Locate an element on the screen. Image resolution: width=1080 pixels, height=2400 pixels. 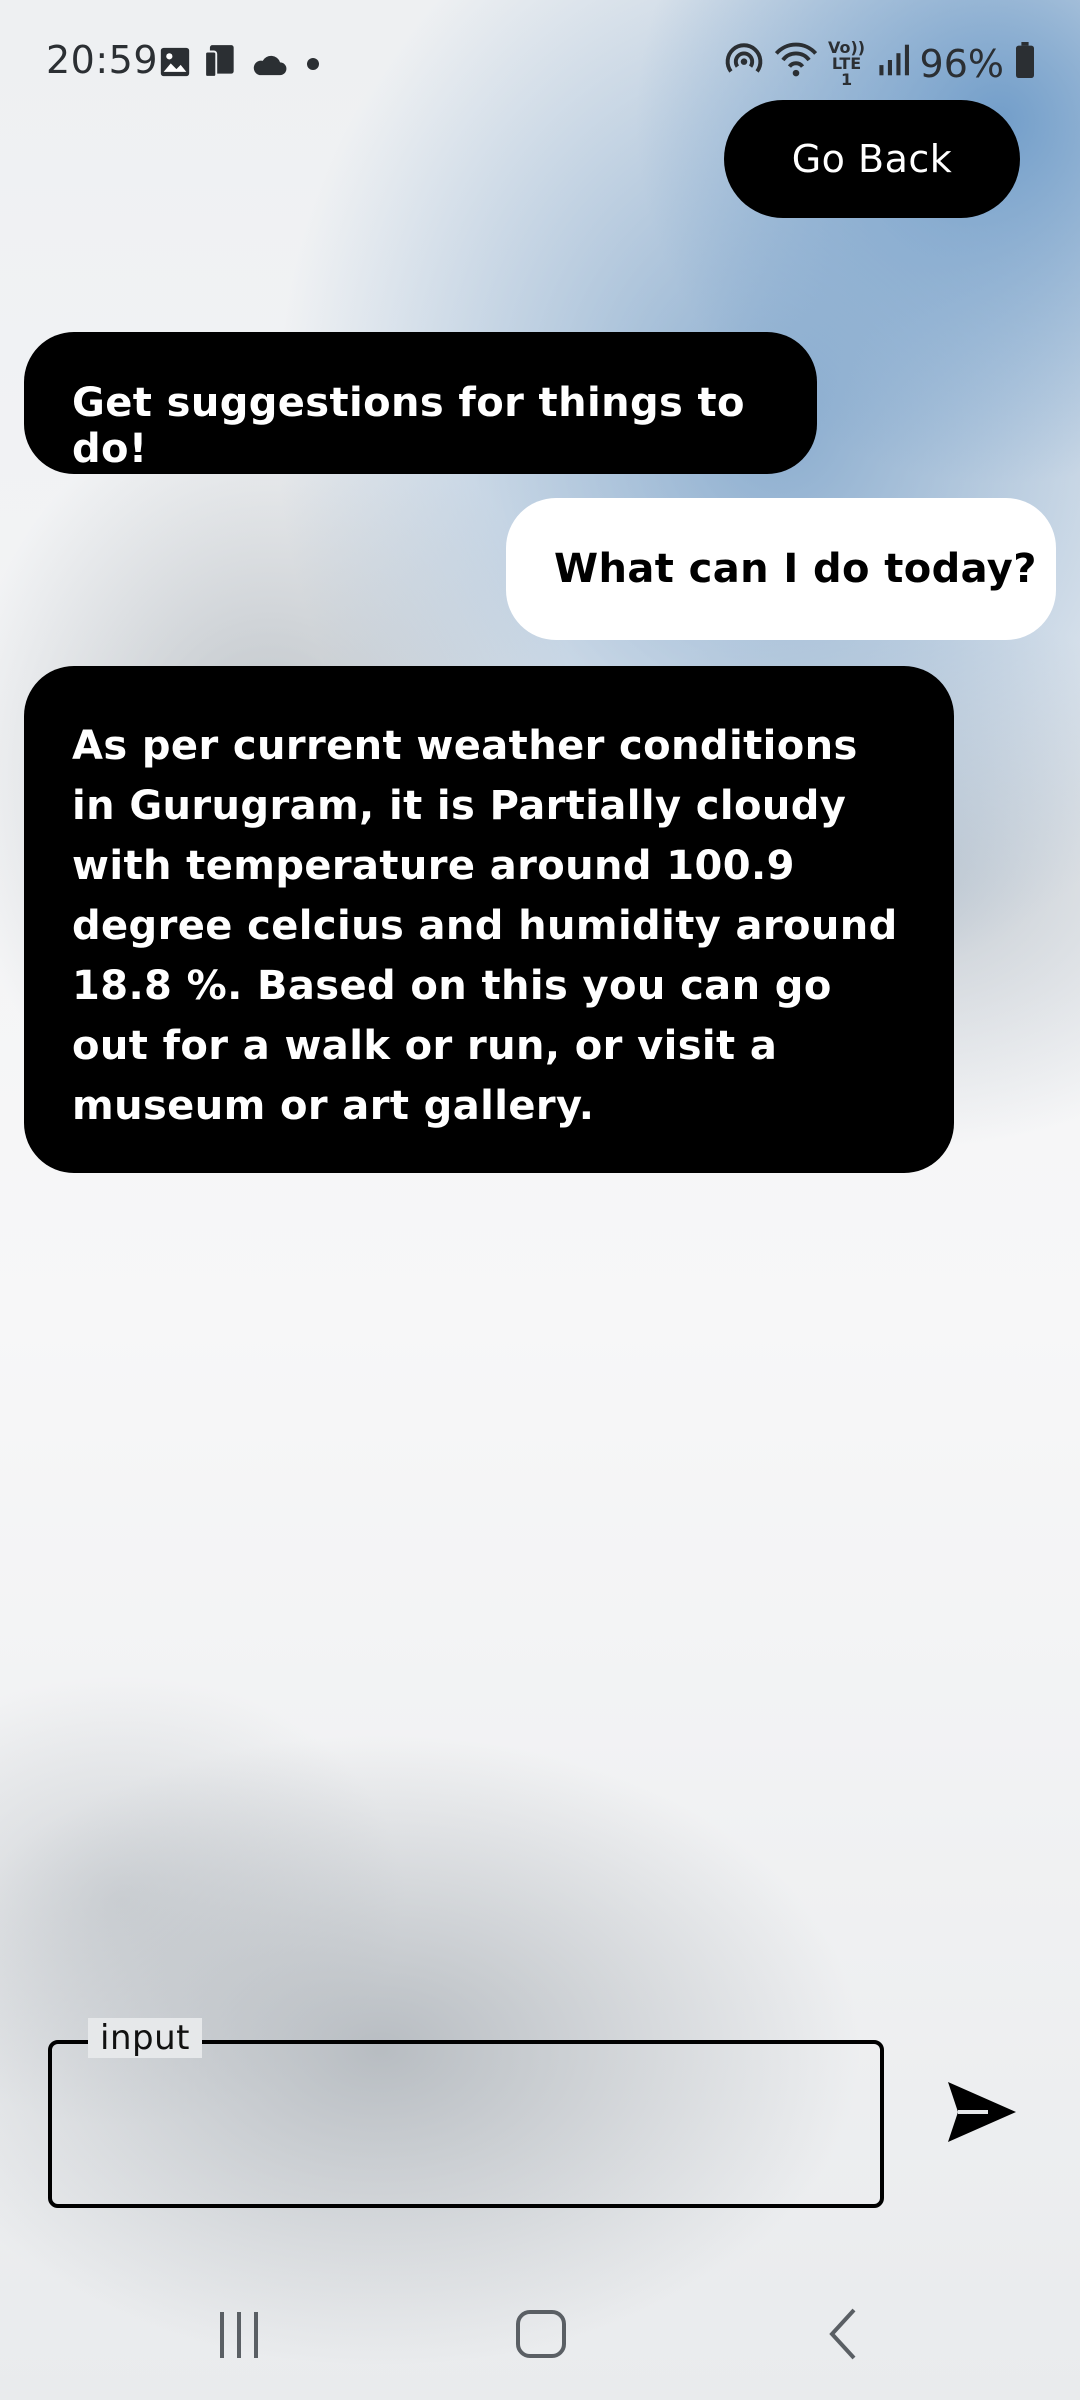
message-input-container: input is located at coordinates (466, 2113).